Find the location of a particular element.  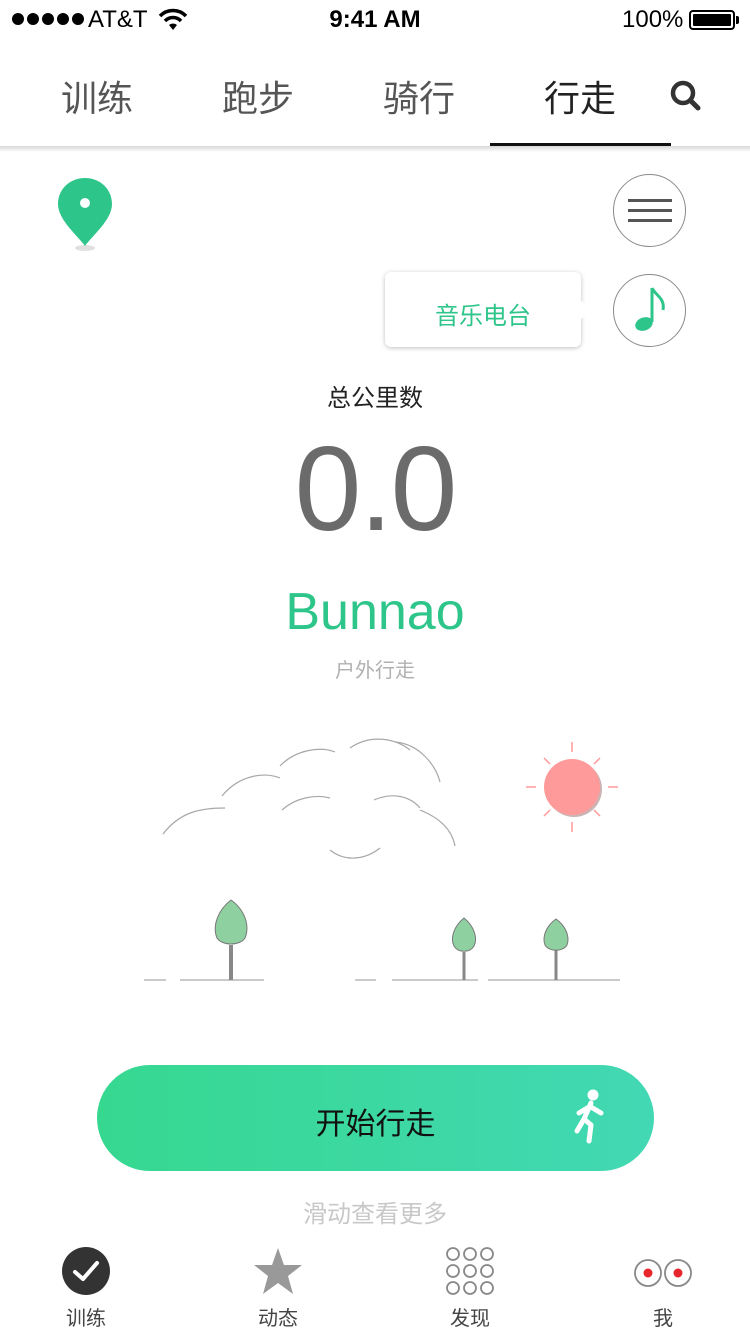

music-button is located at coordinates (649, 310).